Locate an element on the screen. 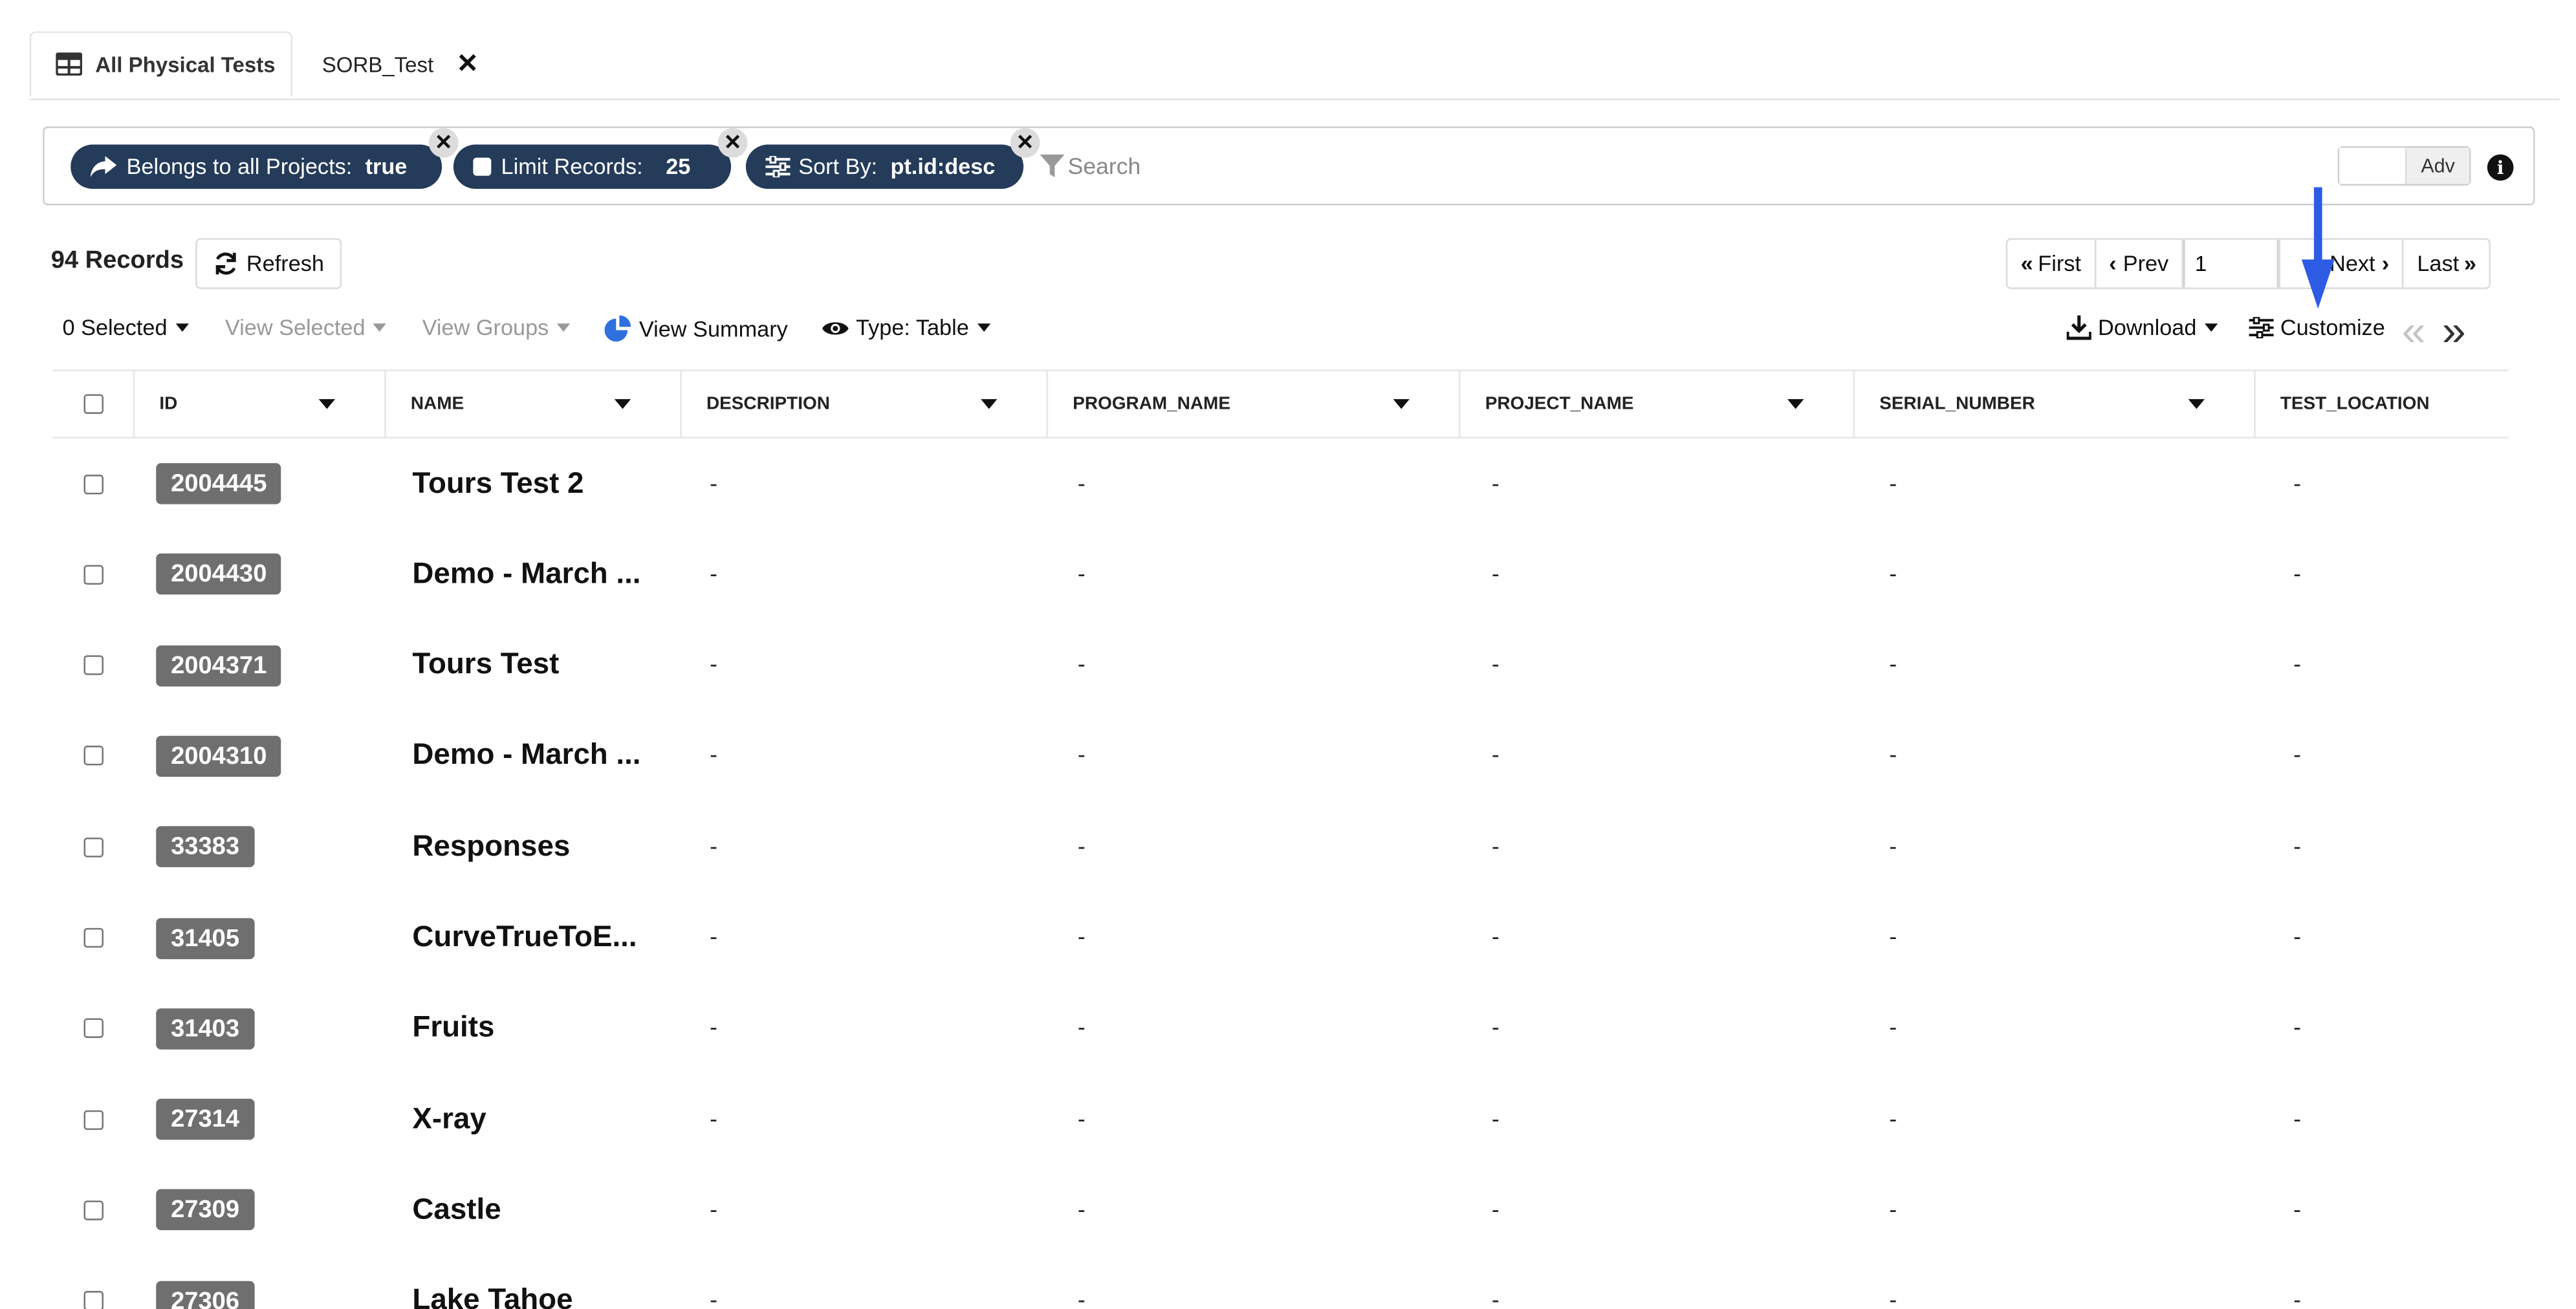 Image resolution: width=2576 pixels, height=1309 pixels. view-groups-dropdown: View Groups is located at coordinates (496, 328).